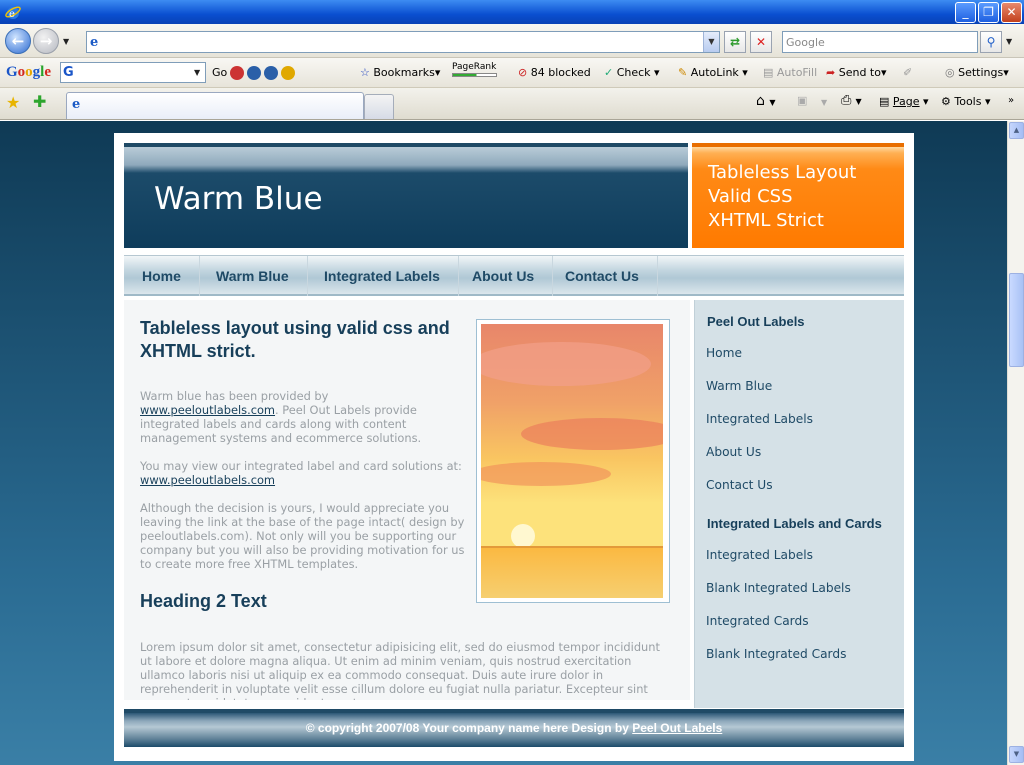  I want to click on bookmarks-button: ☆ Bookmarks▾, so click(400, 72).